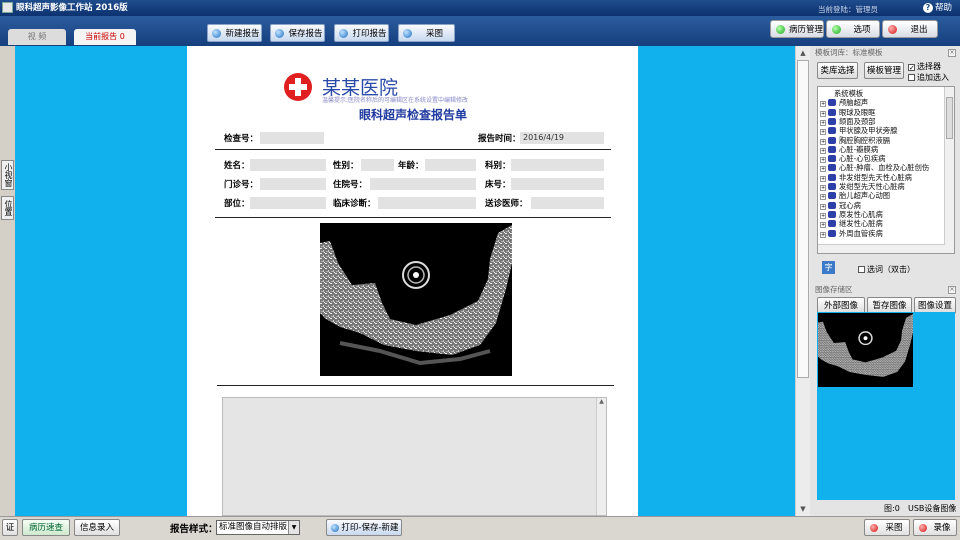  What do you see at coordinates (416, 299) in the screenshot?
I see `ultrasound-image` at bounding box center [416, 299].